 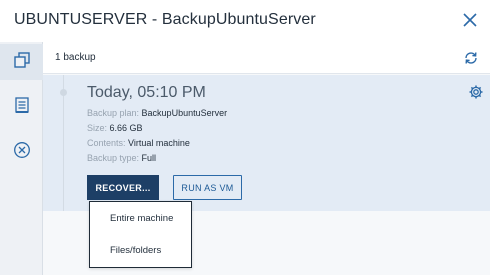 I want to click on gear-icon, so click(x=476, y=92).